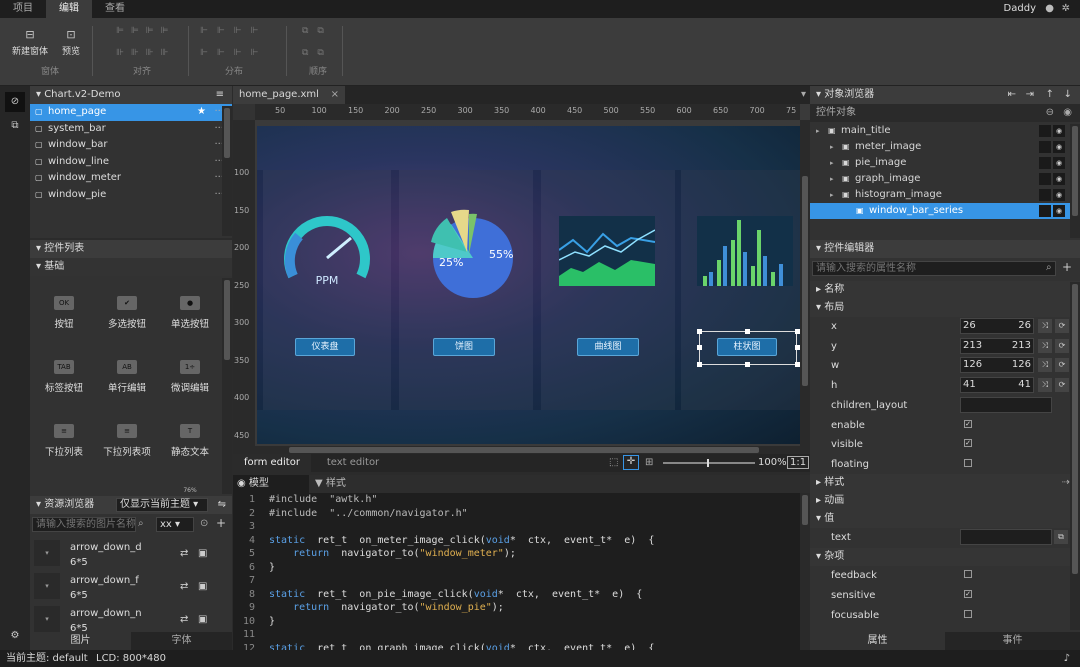  Describe the element at coordinates (127, 313) in the screenshot. I see `widget-item: ✔ 多选按钮` at that location.